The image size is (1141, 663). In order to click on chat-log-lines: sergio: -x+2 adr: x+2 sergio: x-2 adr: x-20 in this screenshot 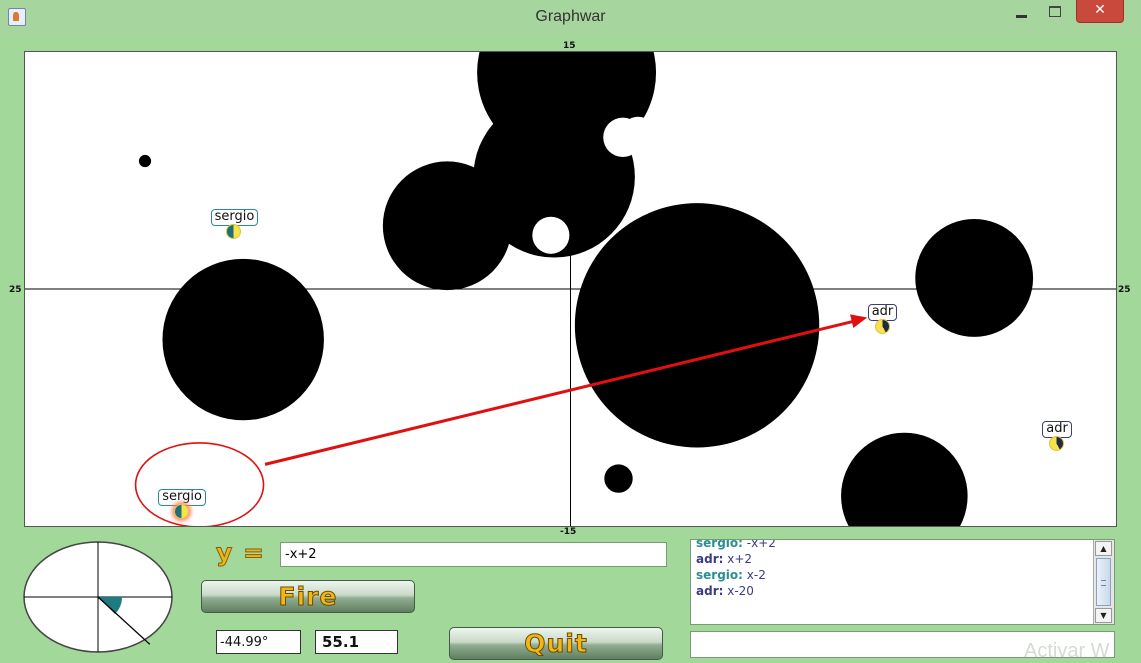, I will do `click(736, 569)`.